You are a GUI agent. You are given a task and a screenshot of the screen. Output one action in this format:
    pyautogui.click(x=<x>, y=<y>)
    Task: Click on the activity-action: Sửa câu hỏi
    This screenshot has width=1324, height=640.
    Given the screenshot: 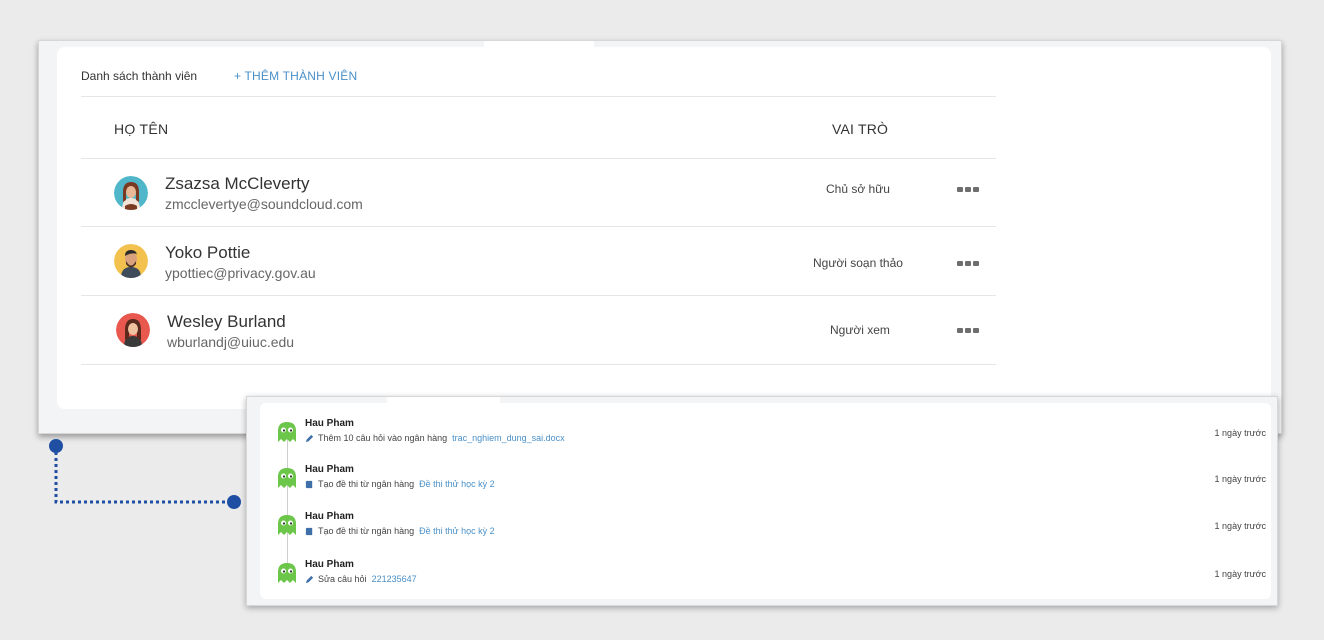 What is the action you would take?
    pyautogui.click(x=342, y=579)
    